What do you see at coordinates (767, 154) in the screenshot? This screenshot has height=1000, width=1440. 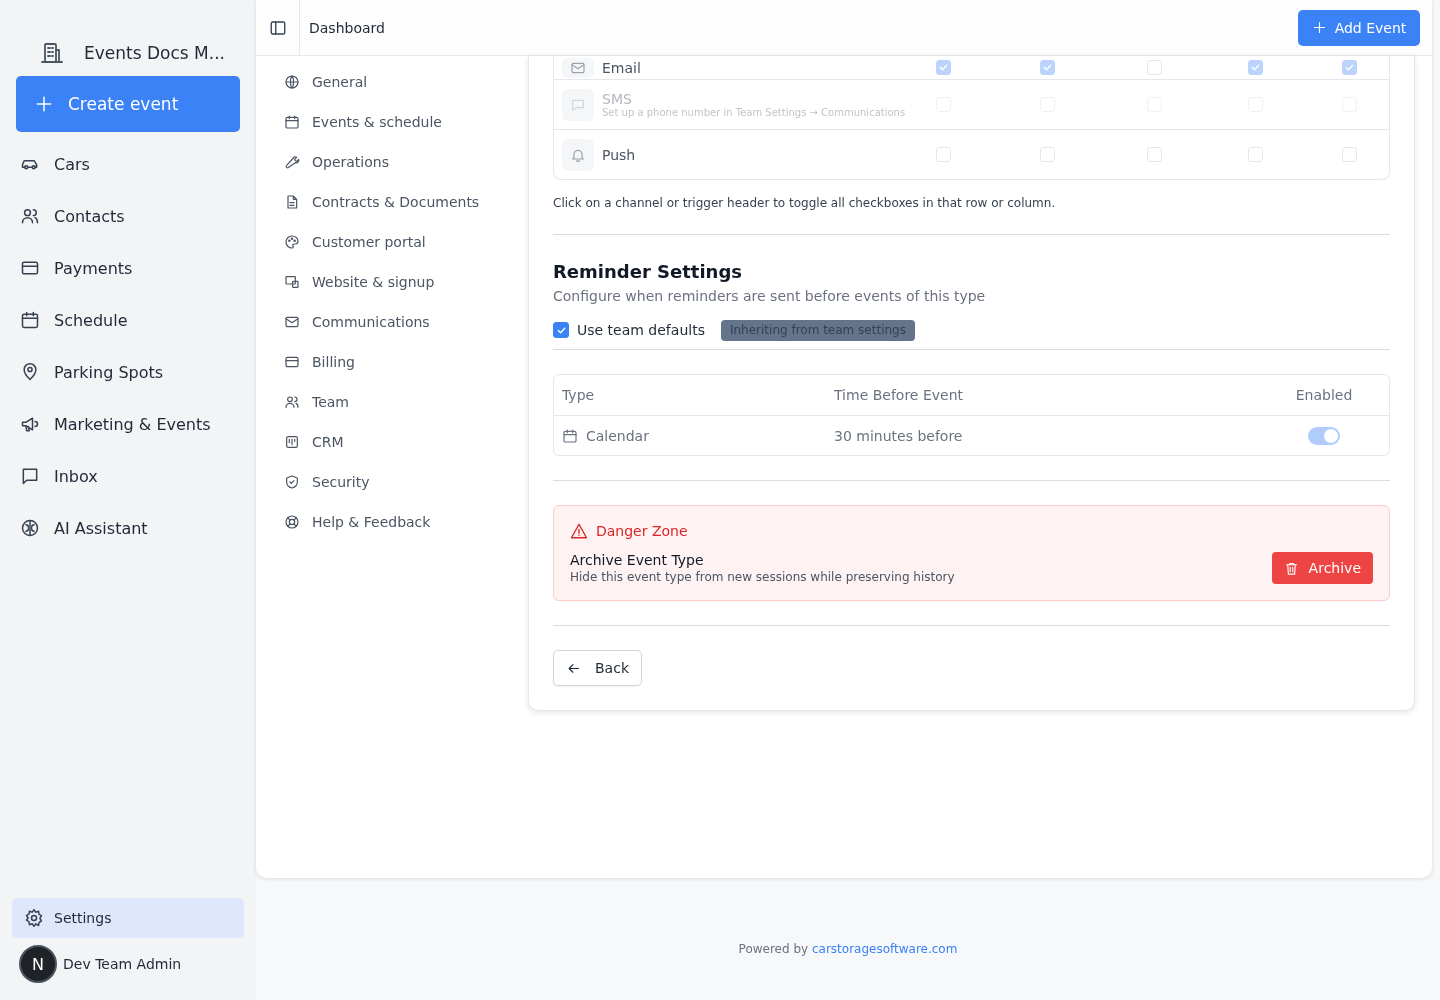 I see `channel-name: Push` at bounding box center [767, 154].